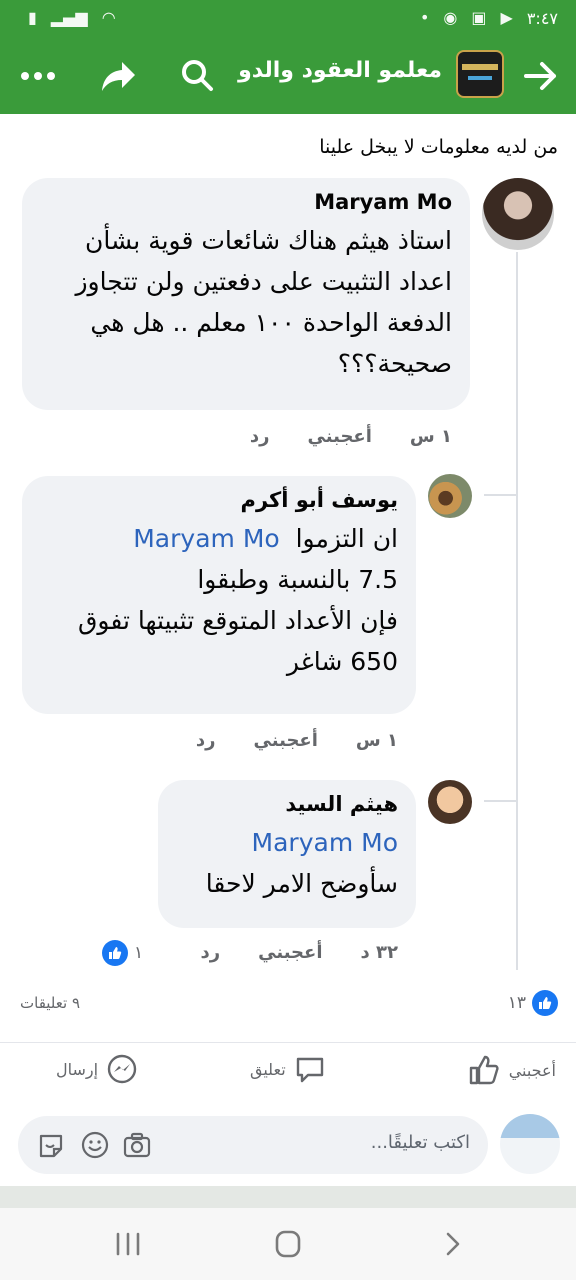  I want to click on comment-author: يوسف أبو أكرم, so click(219, 500).